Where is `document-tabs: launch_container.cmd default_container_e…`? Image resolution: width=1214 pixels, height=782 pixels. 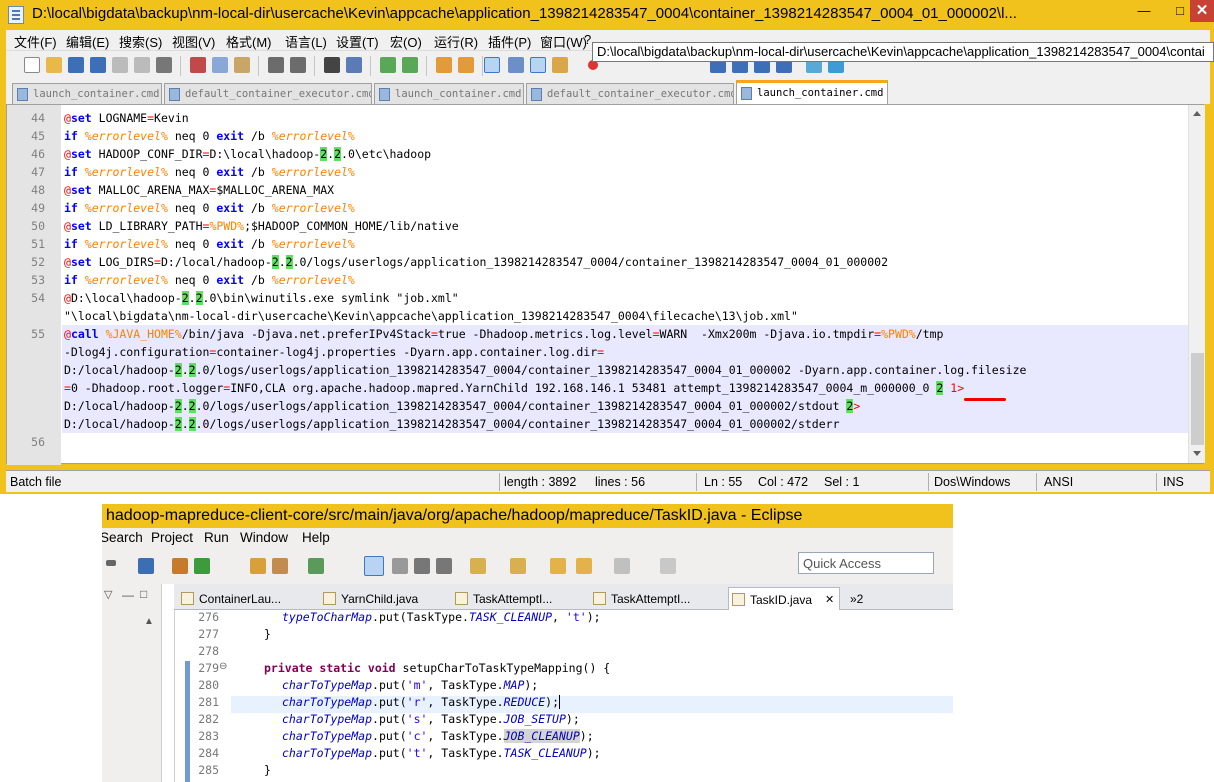 document-tabs: launch_container.cmd default_container_e… is located at coordinates (608, 92).